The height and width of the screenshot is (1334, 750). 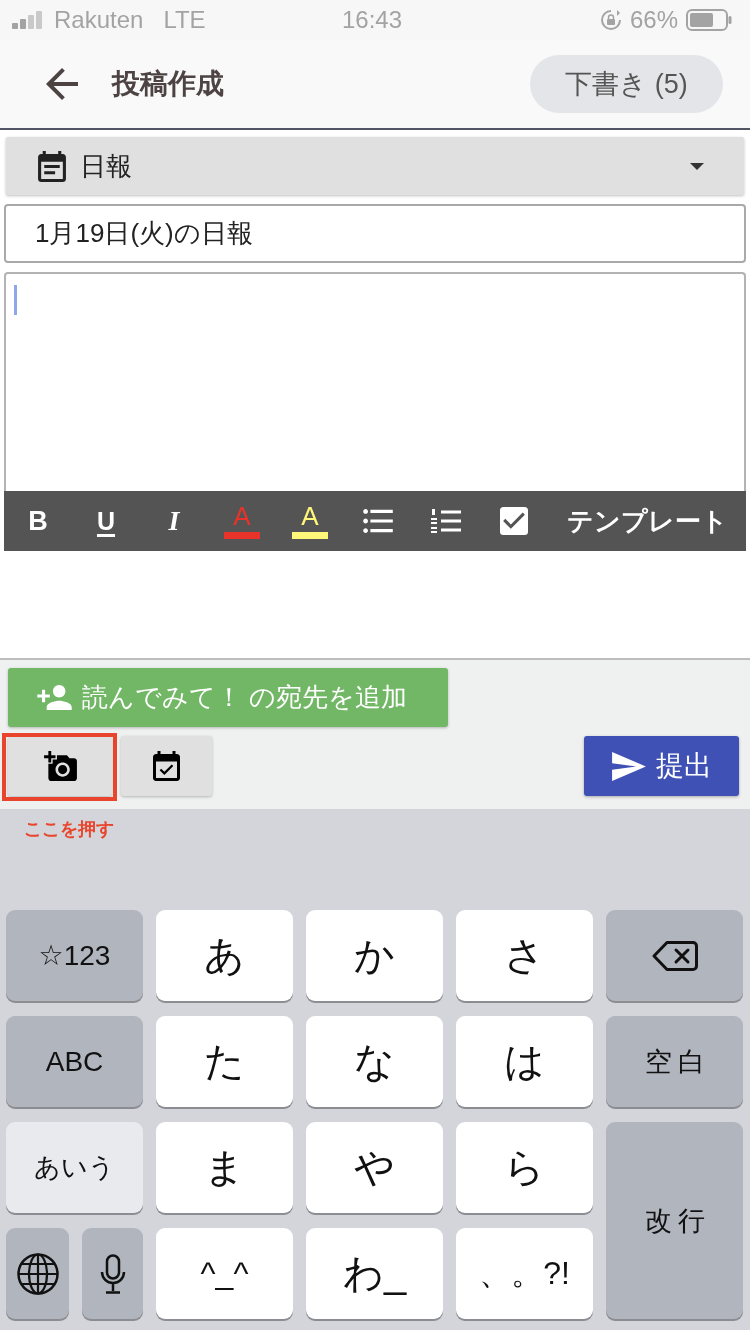 What do you see at coordinates (224, 1273) in the screenshot?
I see `symbol-key: ^_^` at bounding box center [224, 1273].